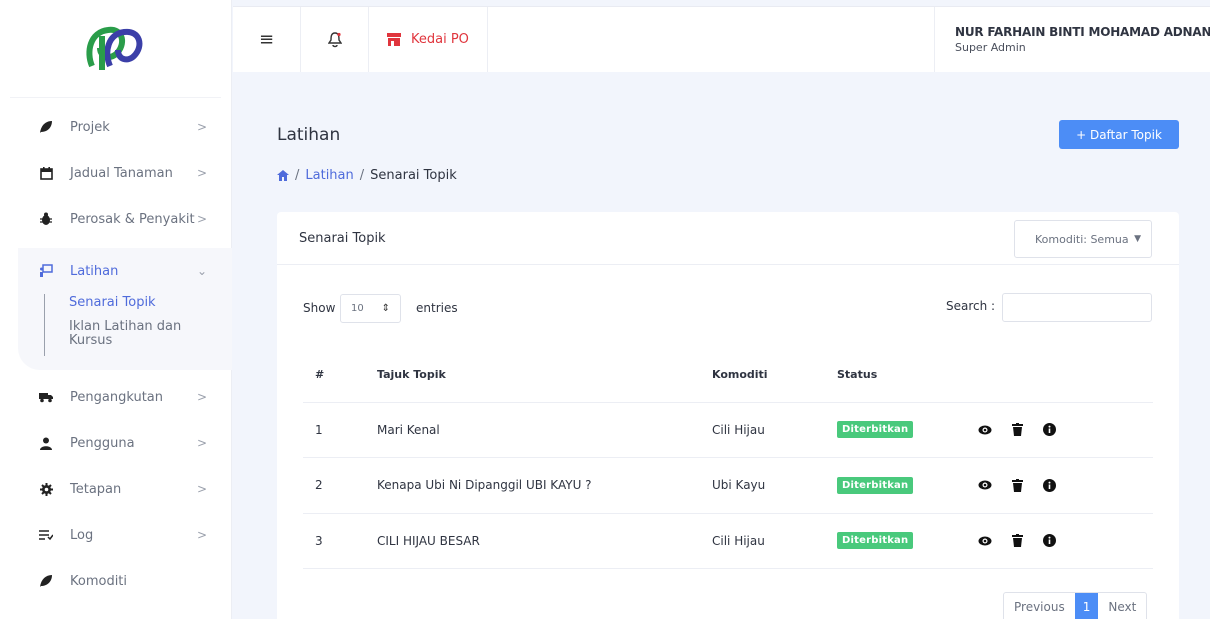 Image resolution: width=1210 pixels, height=619 pixels. Describe the element at coordinates (440, 39) in the screenshot. I see `shop-label: Kedai PO` at that location.